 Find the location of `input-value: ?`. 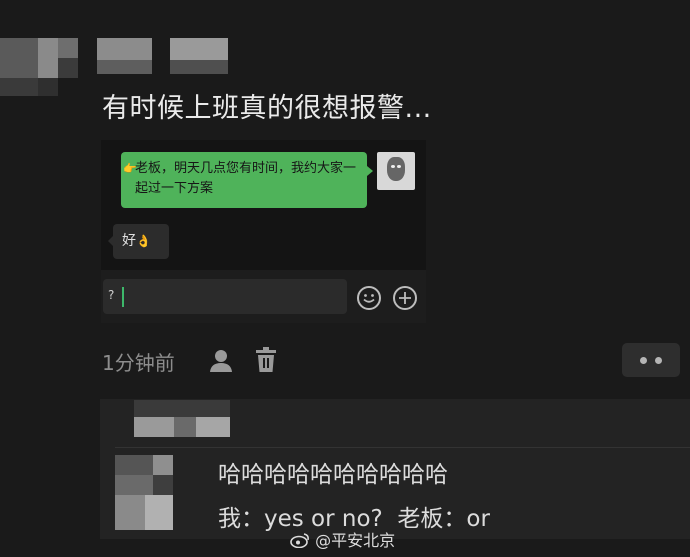

input-value: ? is located at coordinates (111, 295).